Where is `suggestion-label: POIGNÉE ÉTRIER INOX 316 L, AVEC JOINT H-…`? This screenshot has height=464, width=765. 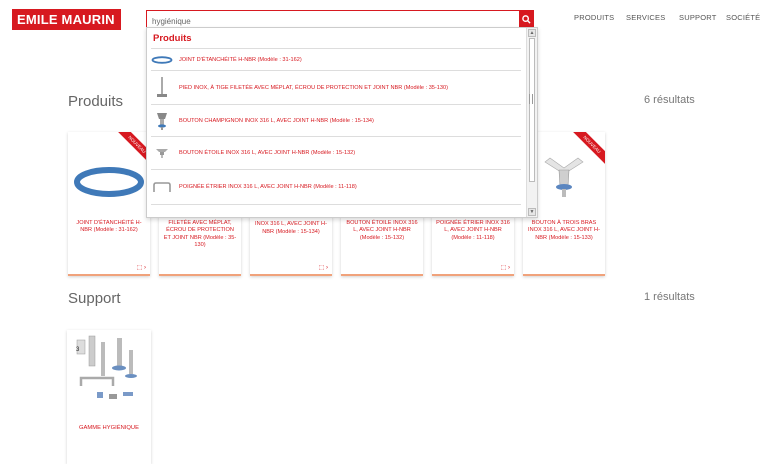 suggestion-label: POIGNÉE ÉTRIER INOX 316 L, AVEC JOINT H-… is located at coordinates (268, 187).